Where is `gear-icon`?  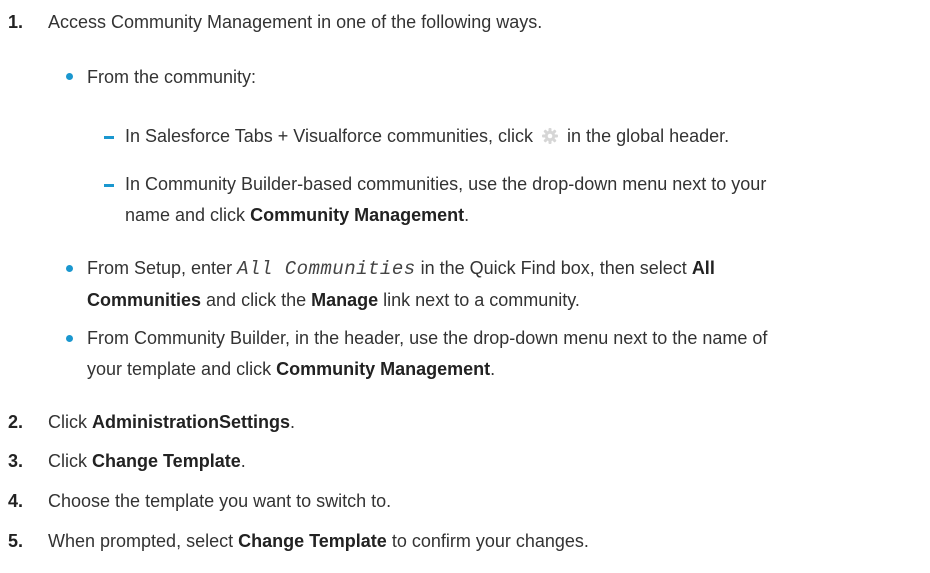 gear-icon is located at coordinates (550, 136).